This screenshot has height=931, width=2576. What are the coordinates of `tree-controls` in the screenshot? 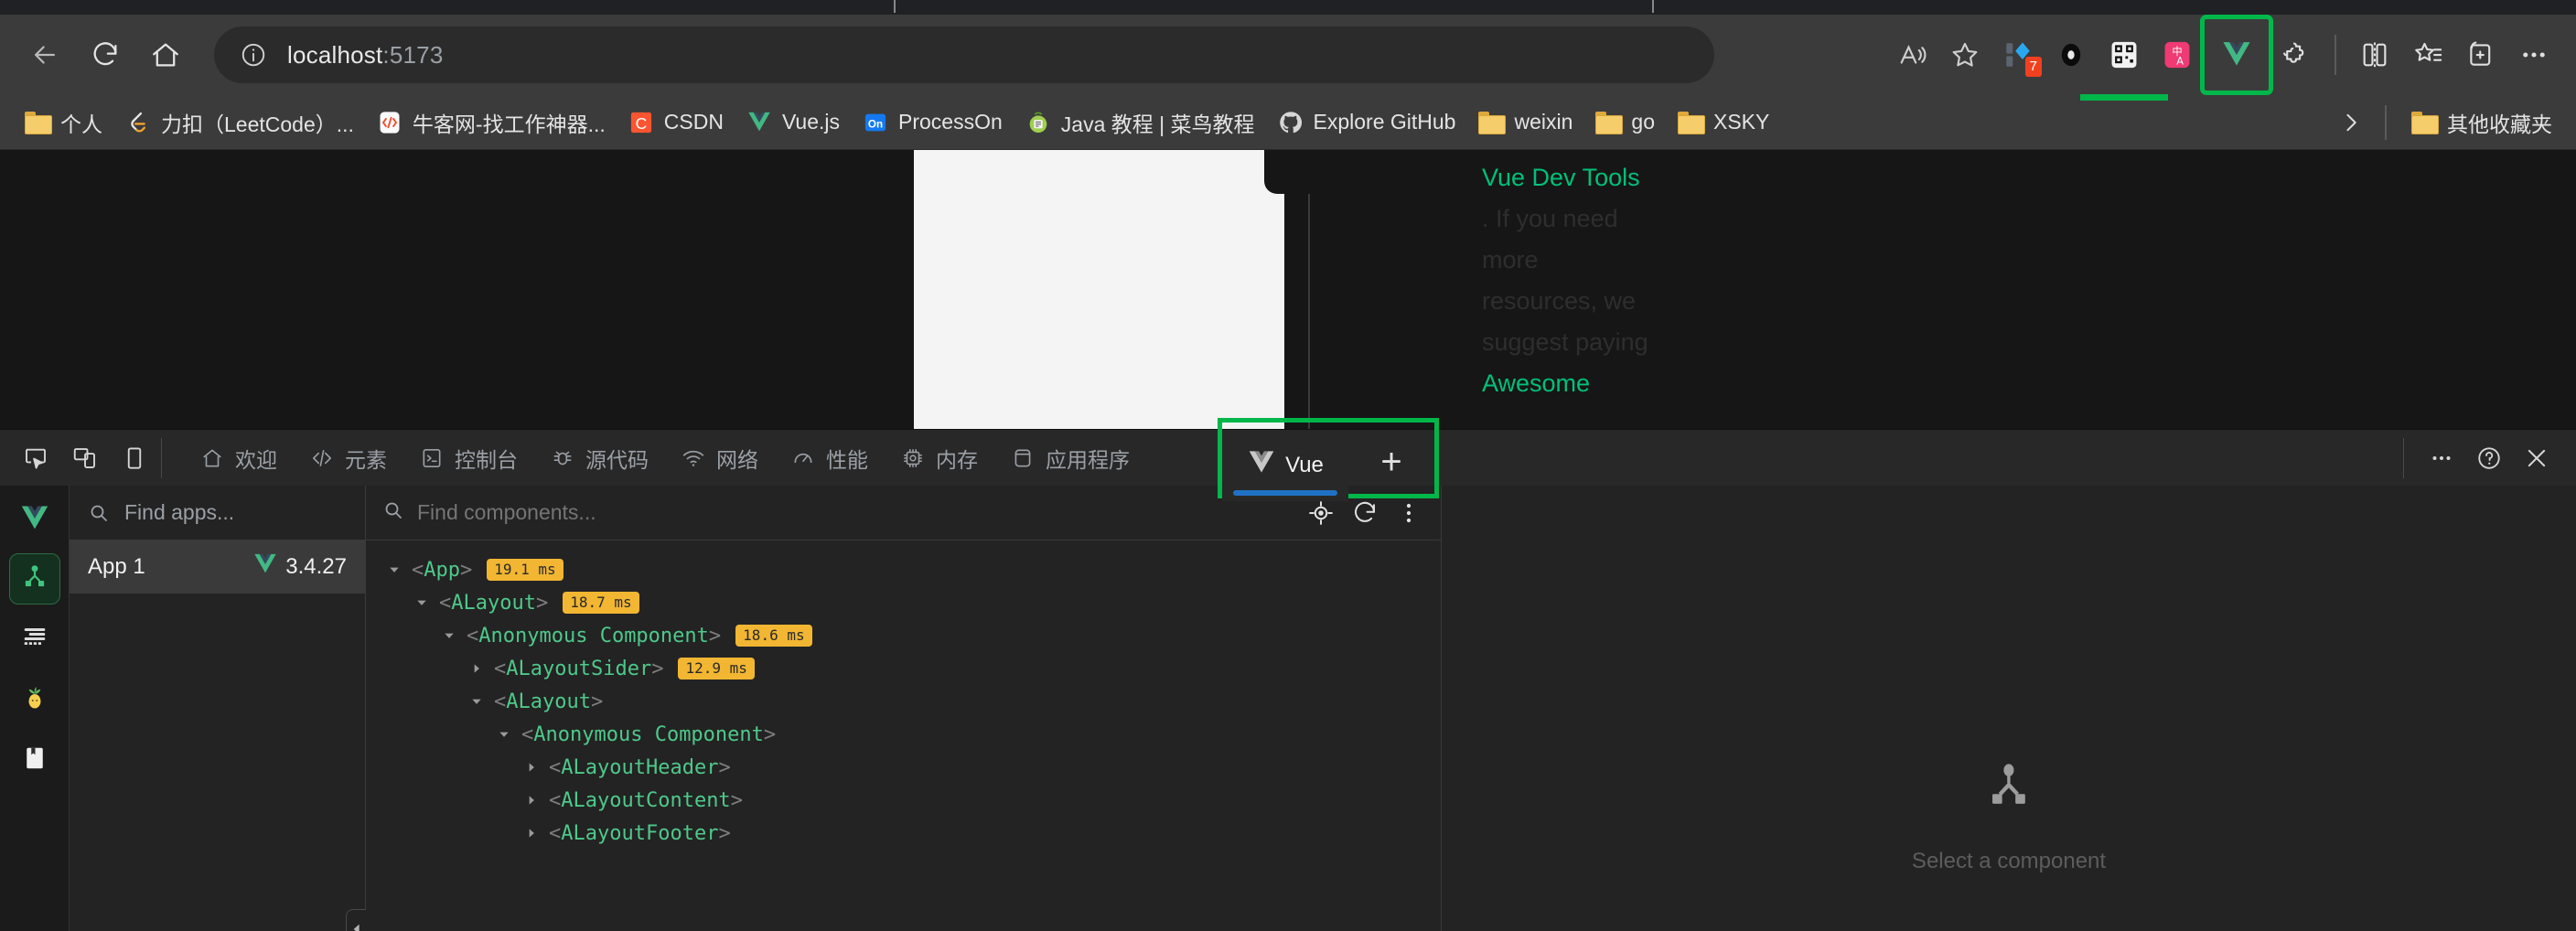 It's located at (1365, 513).